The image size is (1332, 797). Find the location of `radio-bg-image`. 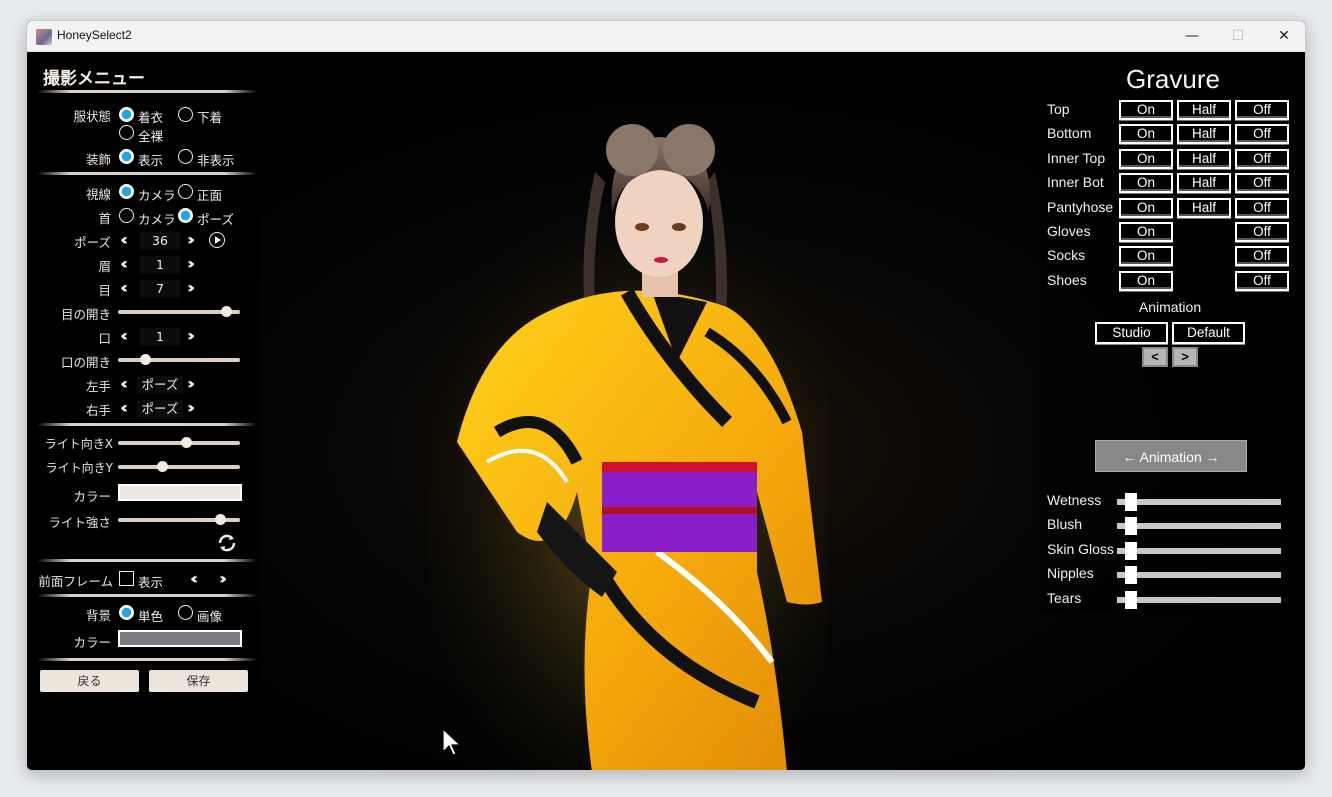

radio-bg-image is located at coordinates (185, 612).